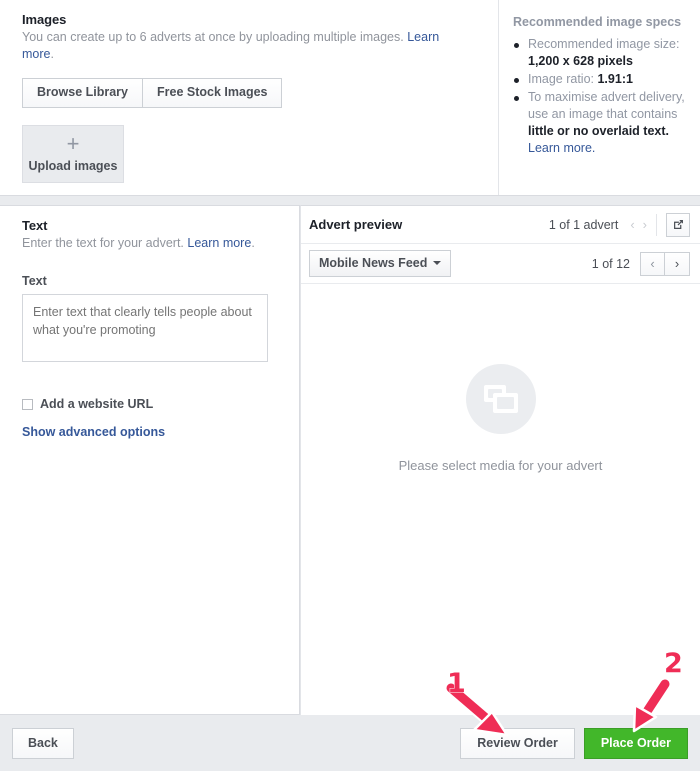 Image resolution: width=700 pixels, height=771 pixels. I want to click on spec-text: Image ratio:, so click(563, 79).